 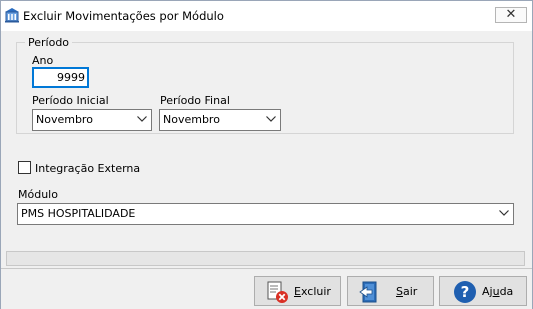 What do you see at coordinates (265, 258) in the screenshot?
I see `status-bar` at bounding box center [265, 258].